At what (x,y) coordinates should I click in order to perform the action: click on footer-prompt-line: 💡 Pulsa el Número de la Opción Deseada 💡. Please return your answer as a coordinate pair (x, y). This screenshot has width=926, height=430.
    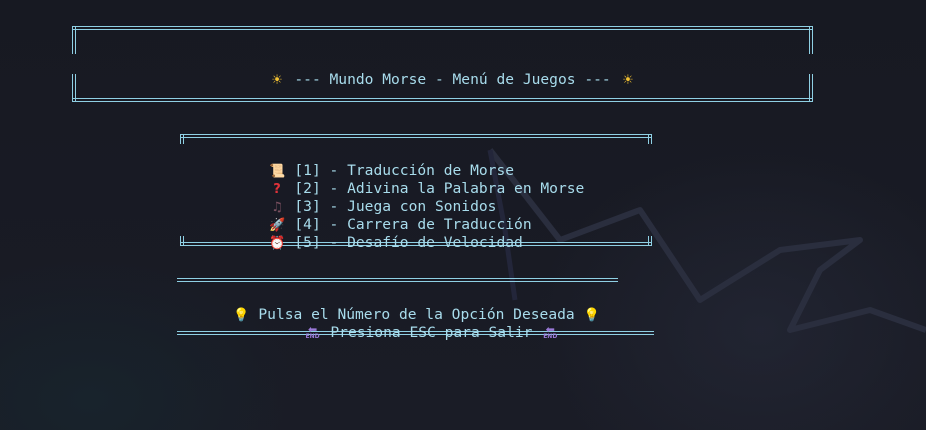
    Looking at the image, I should click on (407, 305).